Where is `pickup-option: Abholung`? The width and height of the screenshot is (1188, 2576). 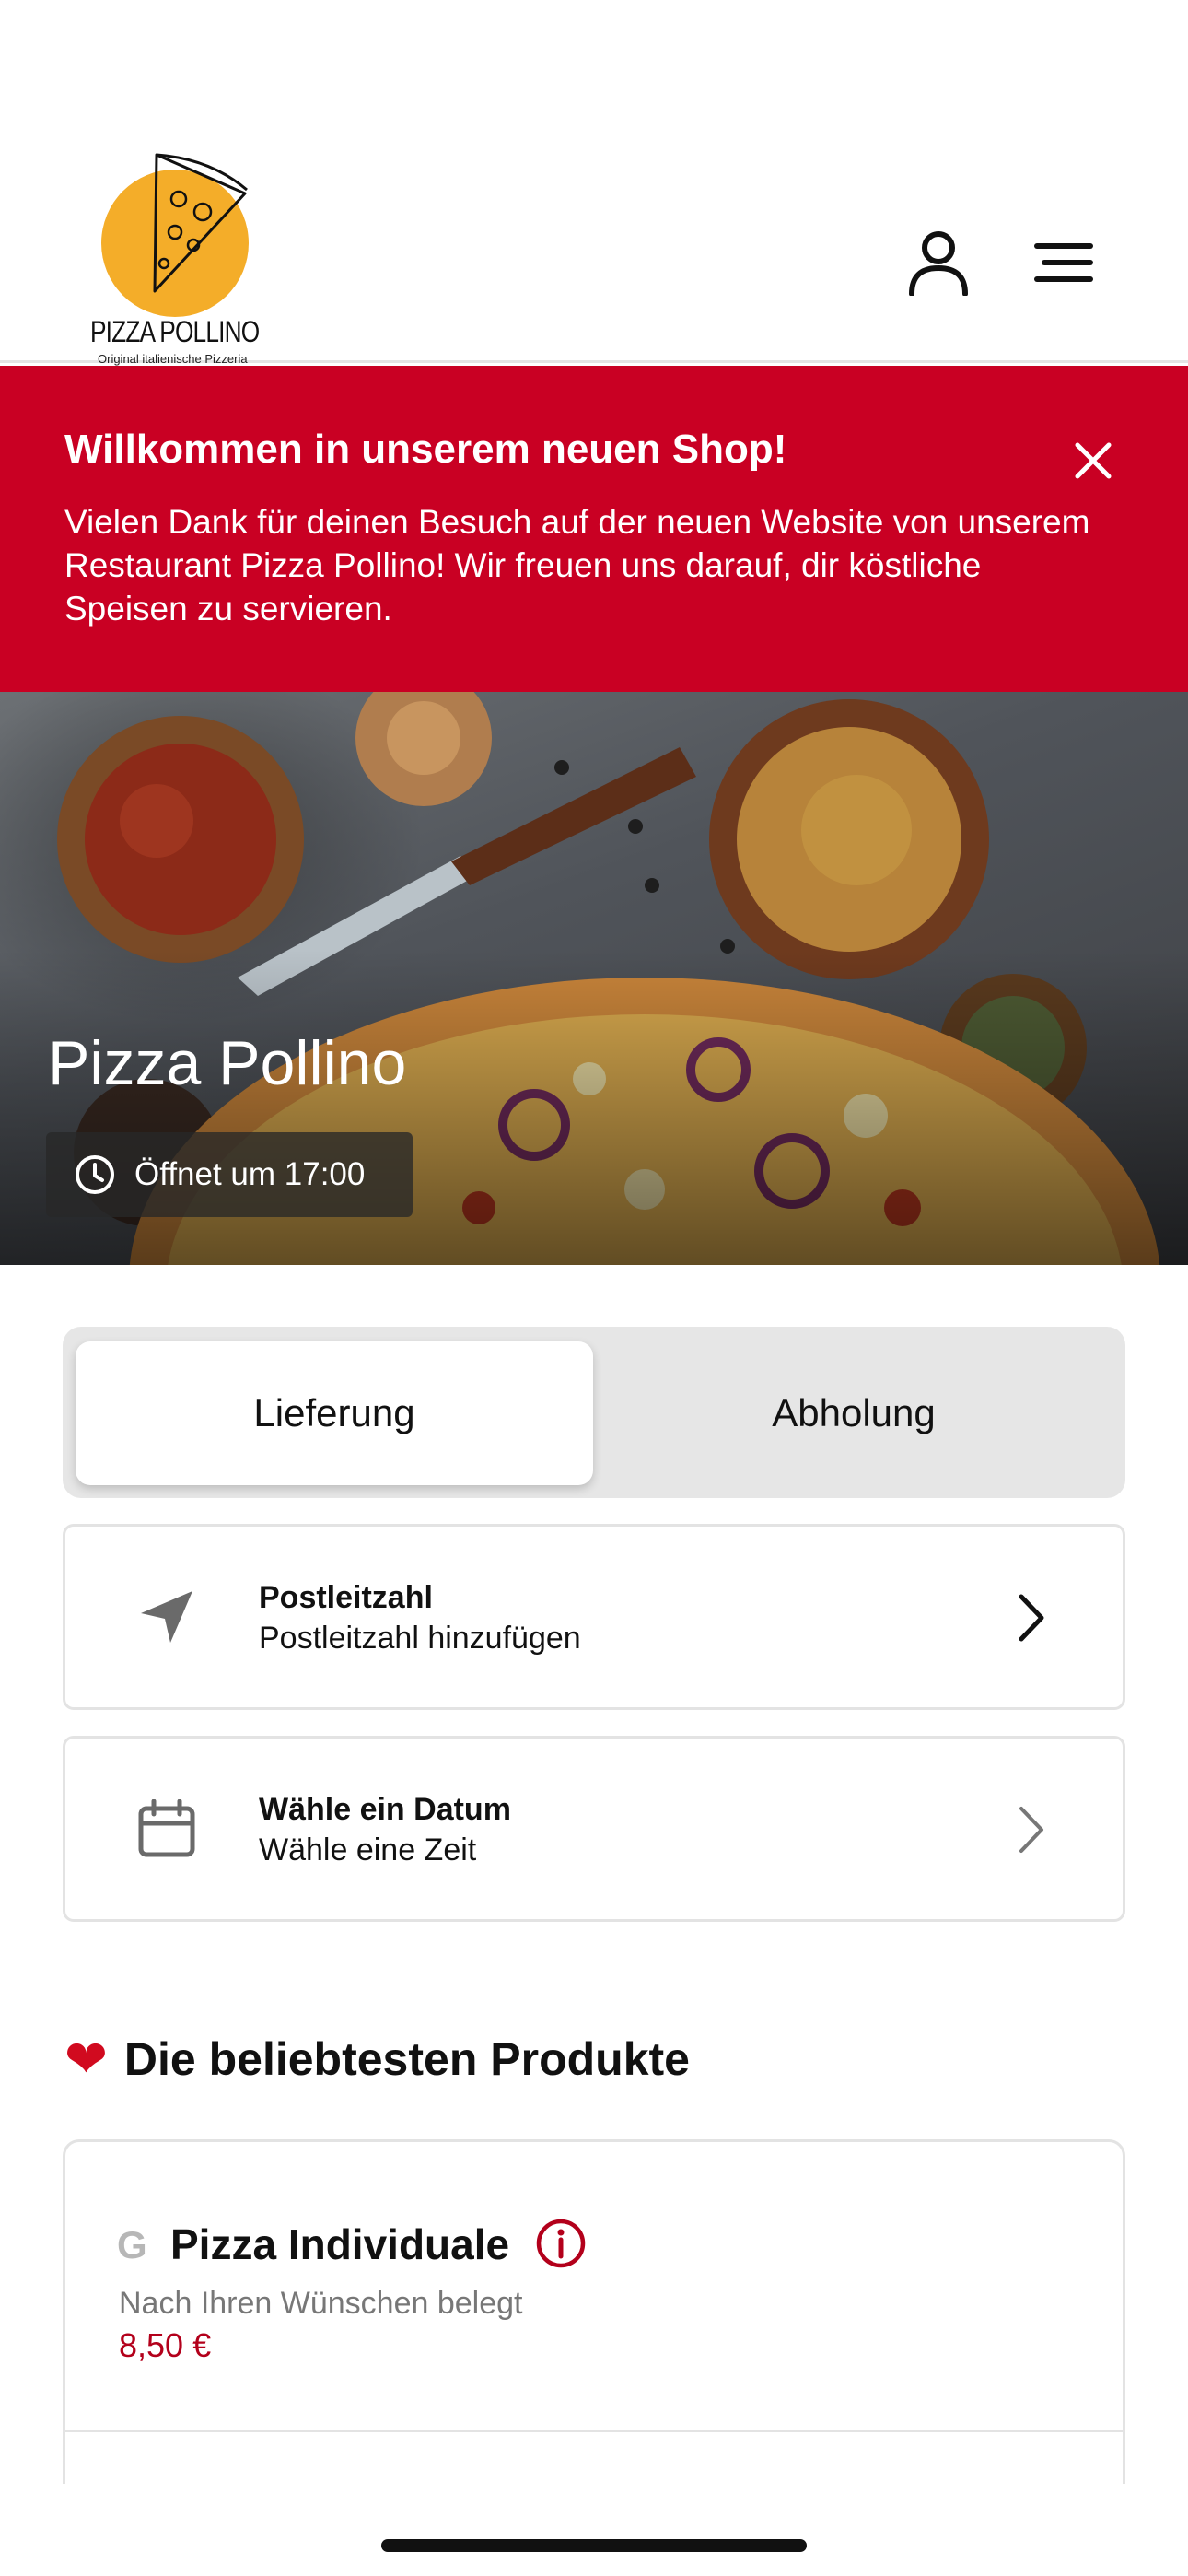 pickup-option: Abholung is located at coordinates (853, 1413).